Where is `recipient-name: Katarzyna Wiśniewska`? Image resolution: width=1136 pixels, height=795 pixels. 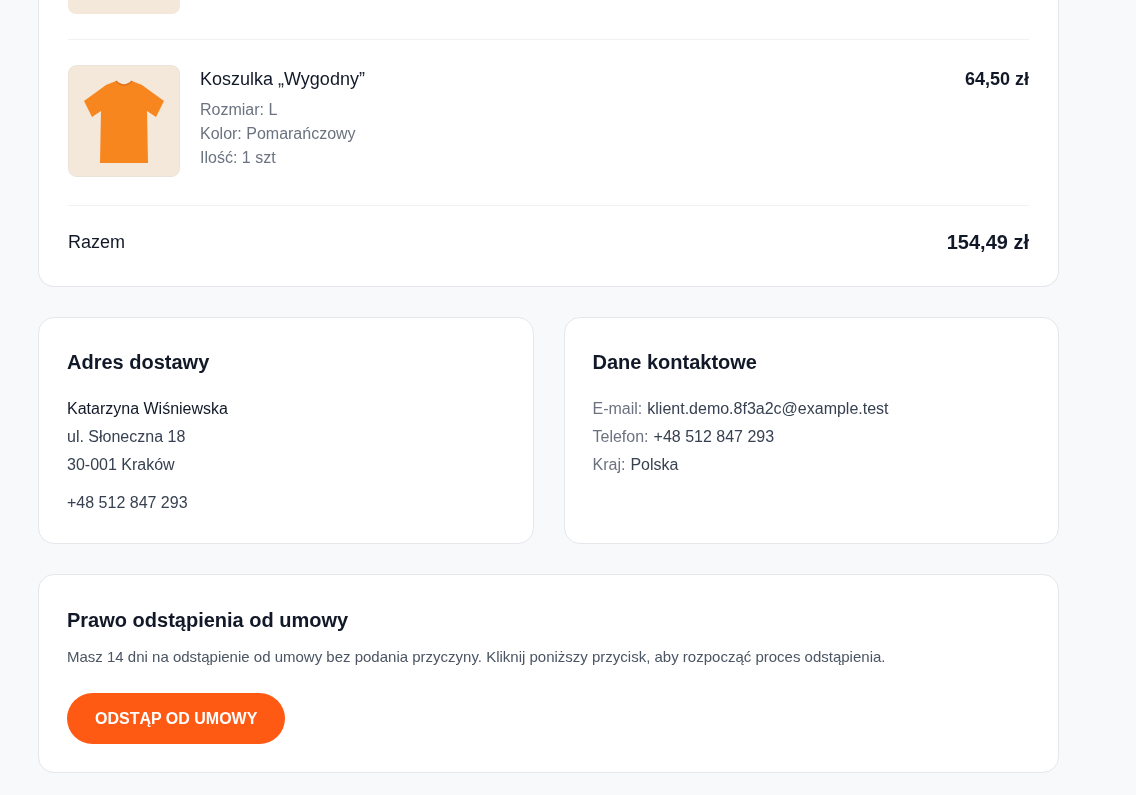
recipient-name: Katarzyna Wiśniewska is located at coordinates (148, 409).